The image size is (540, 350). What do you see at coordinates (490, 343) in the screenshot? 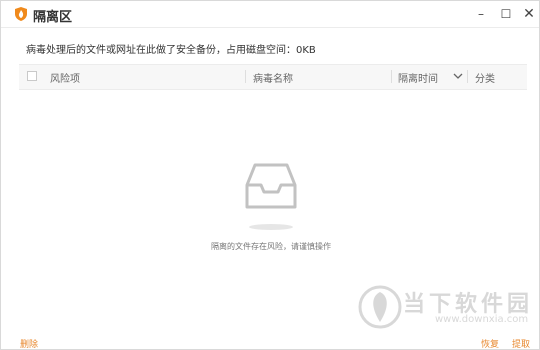
I see `restore-button: 恢复` at bounding box center [490, 343].